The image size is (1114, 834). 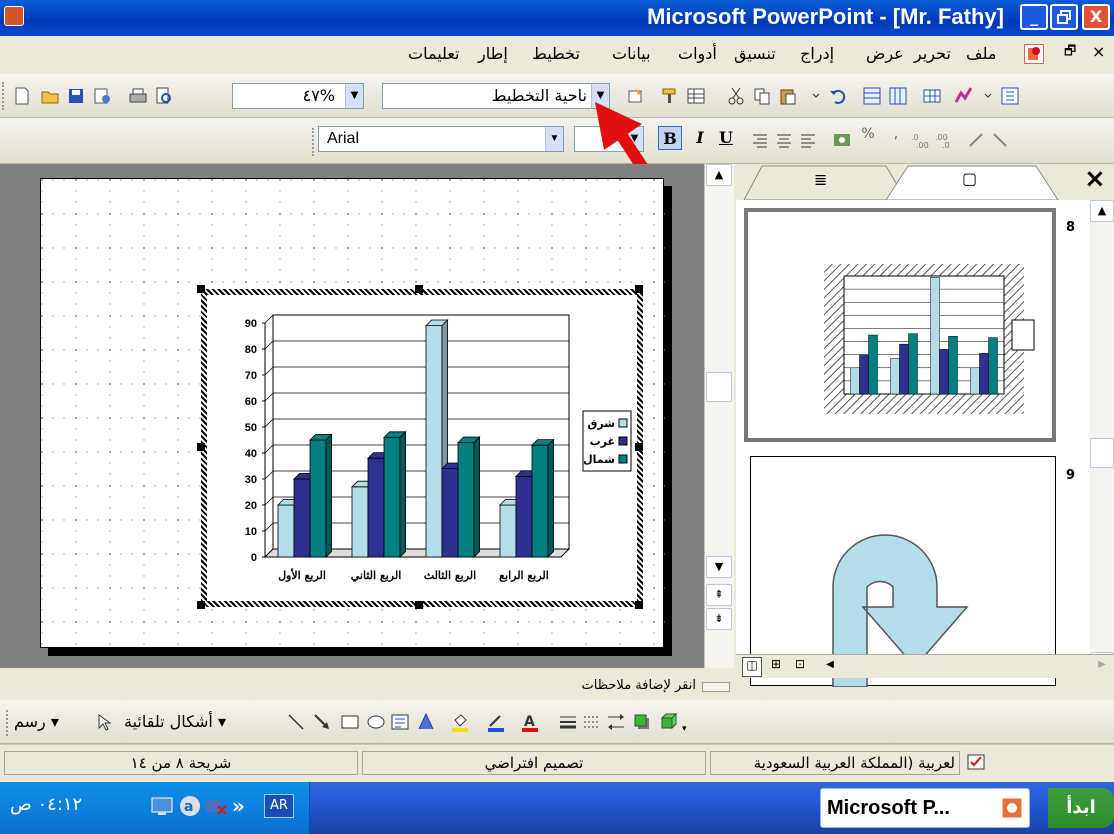 What do you see at coordinates (719, 619) in the screenshot?
I see `next-slide-icon: ⇟` at bounding box center [719, 619].